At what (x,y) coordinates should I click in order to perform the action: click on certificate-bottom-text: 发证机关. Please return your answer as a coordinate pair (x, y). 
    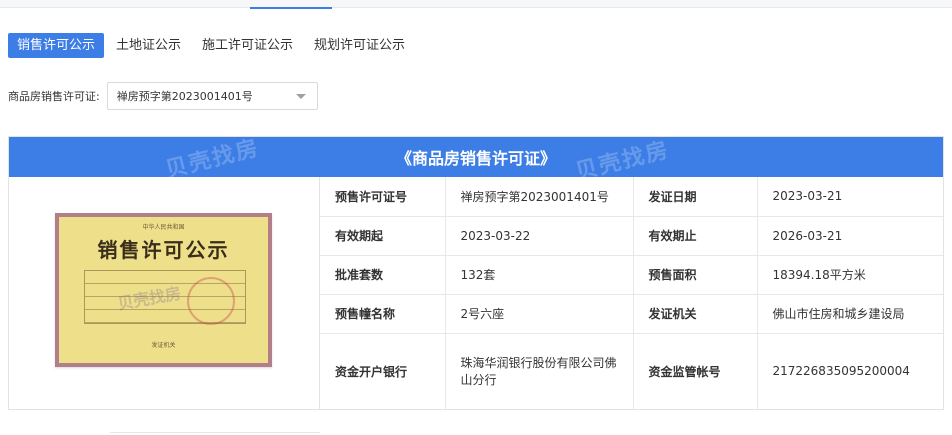
    Looking at the image, I should click on (163, 345).